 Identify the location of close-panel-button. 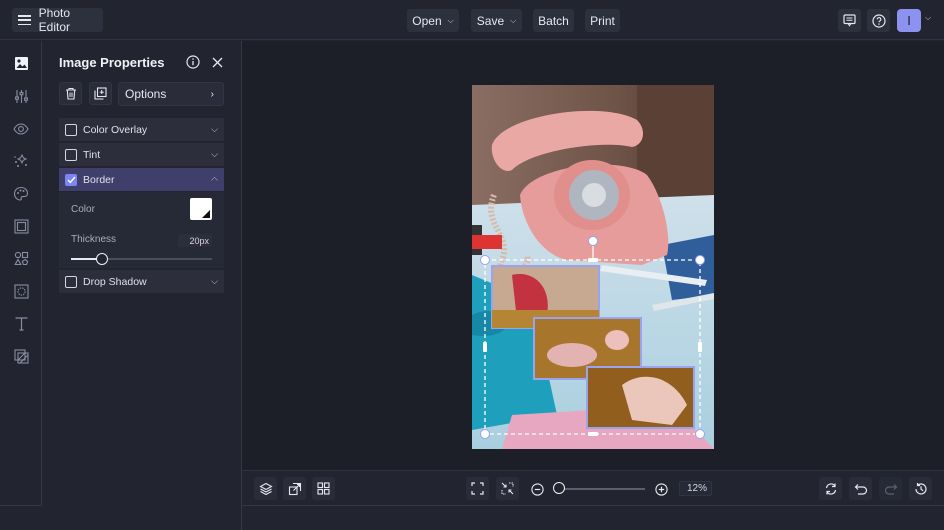
(217, 62).